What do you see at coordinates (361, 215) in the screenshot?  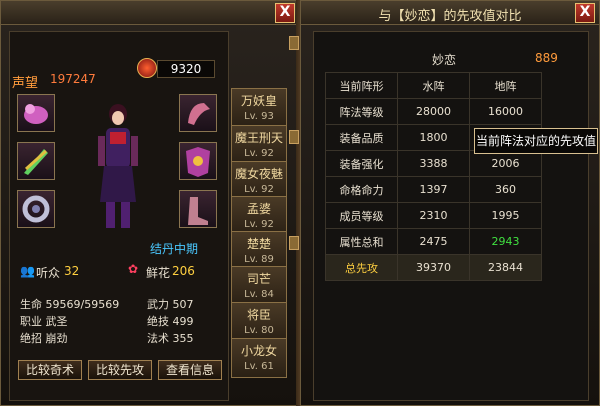 I see `row-label: 成员等级` at bounding box center [361, 215].